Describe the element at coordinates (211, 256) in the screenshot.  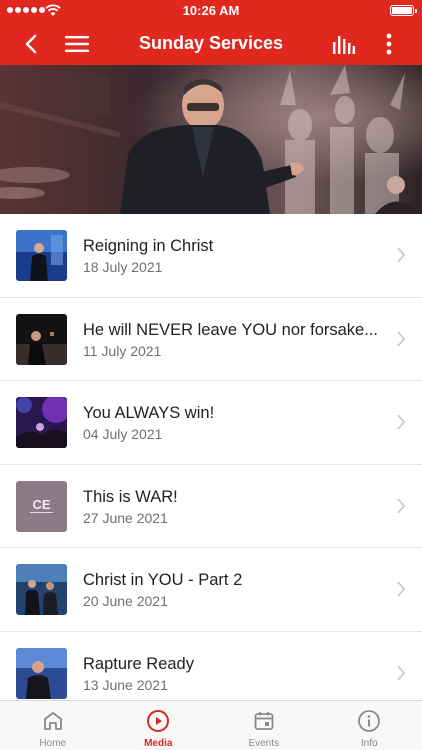
I see `list-item: Reigning in Christ 18 July 2021` at that location.